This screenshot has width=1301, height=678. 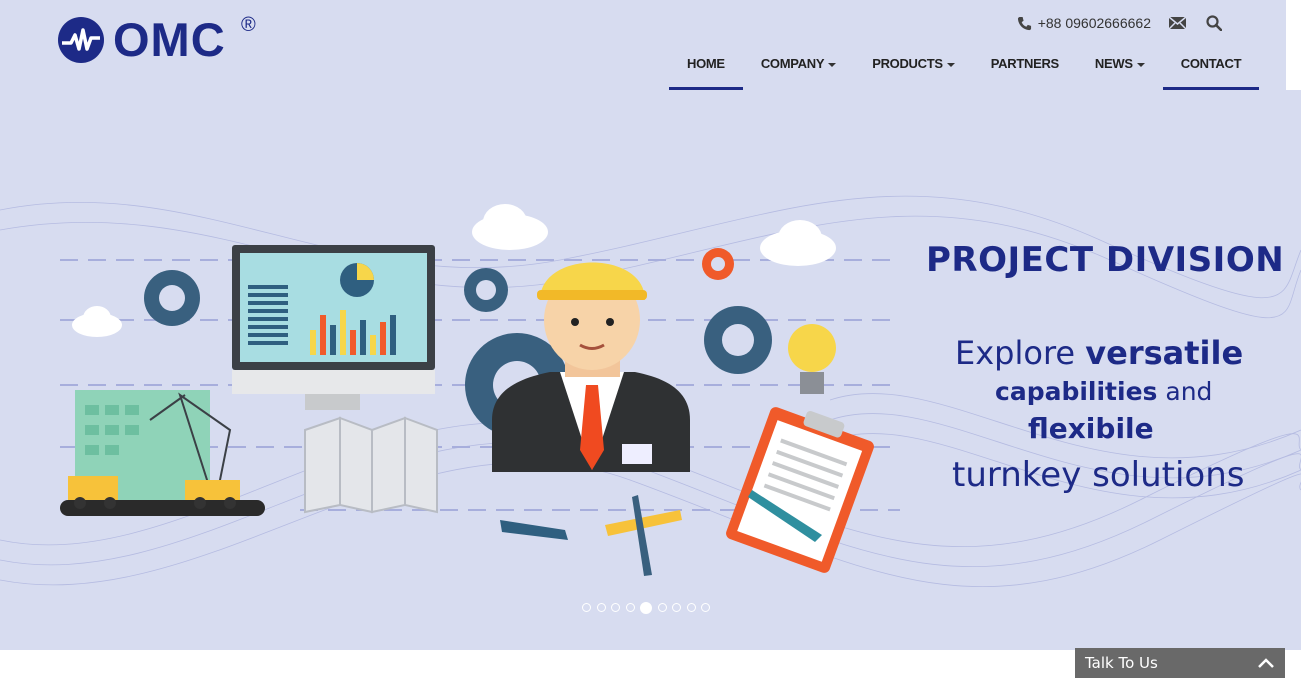 What do you see at coordinates (1120, 69) in the screenshot?
I see `nav-news: NEWS` at bounding box center [1120, 69].